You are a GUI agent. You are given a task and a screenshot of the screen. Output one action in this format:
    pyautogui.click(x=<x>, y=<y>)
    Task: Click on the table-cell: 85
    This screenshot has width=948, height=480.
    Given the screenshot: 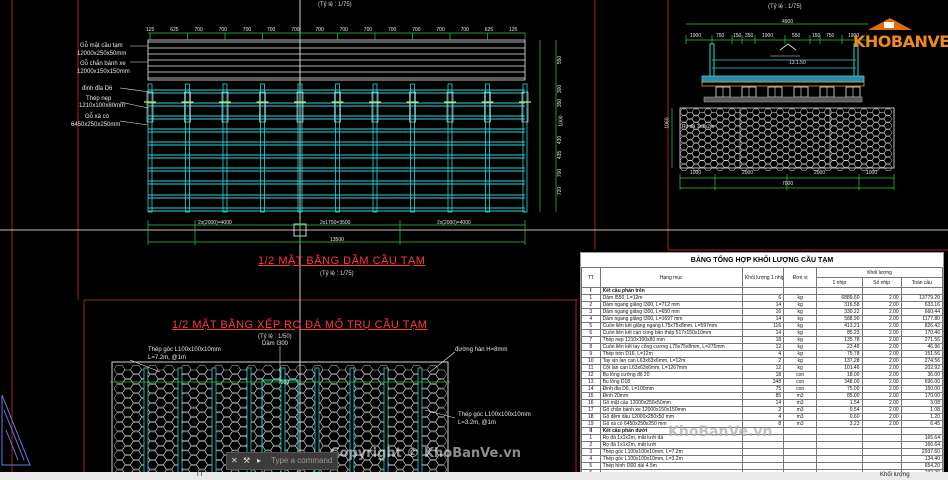 What is the action you would take?
    pyautogui.click(x=763, y=396)
    